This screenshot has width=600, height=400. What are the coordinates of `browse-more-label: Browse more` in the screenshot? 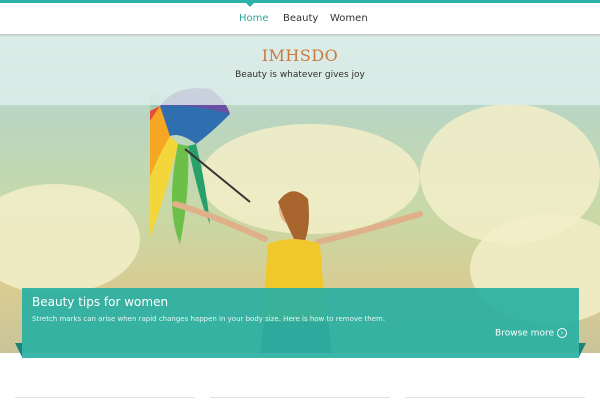 It's located at (524, 333).